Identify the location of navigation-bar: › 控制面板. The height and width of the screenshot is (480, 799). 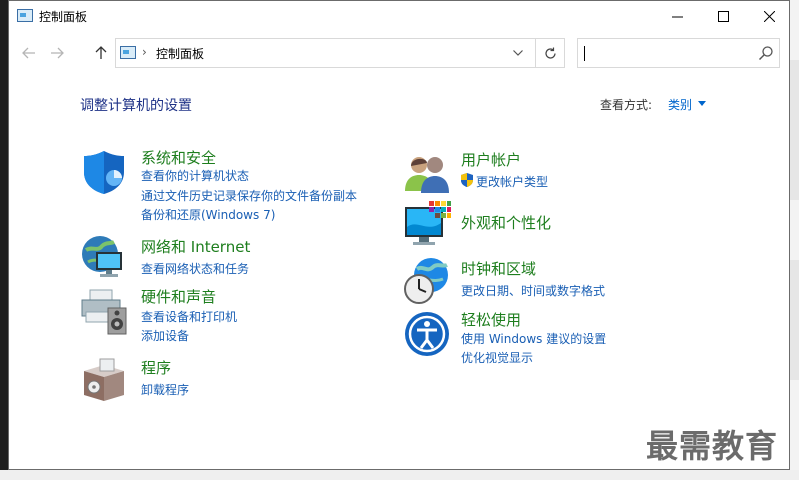
(399, 53).